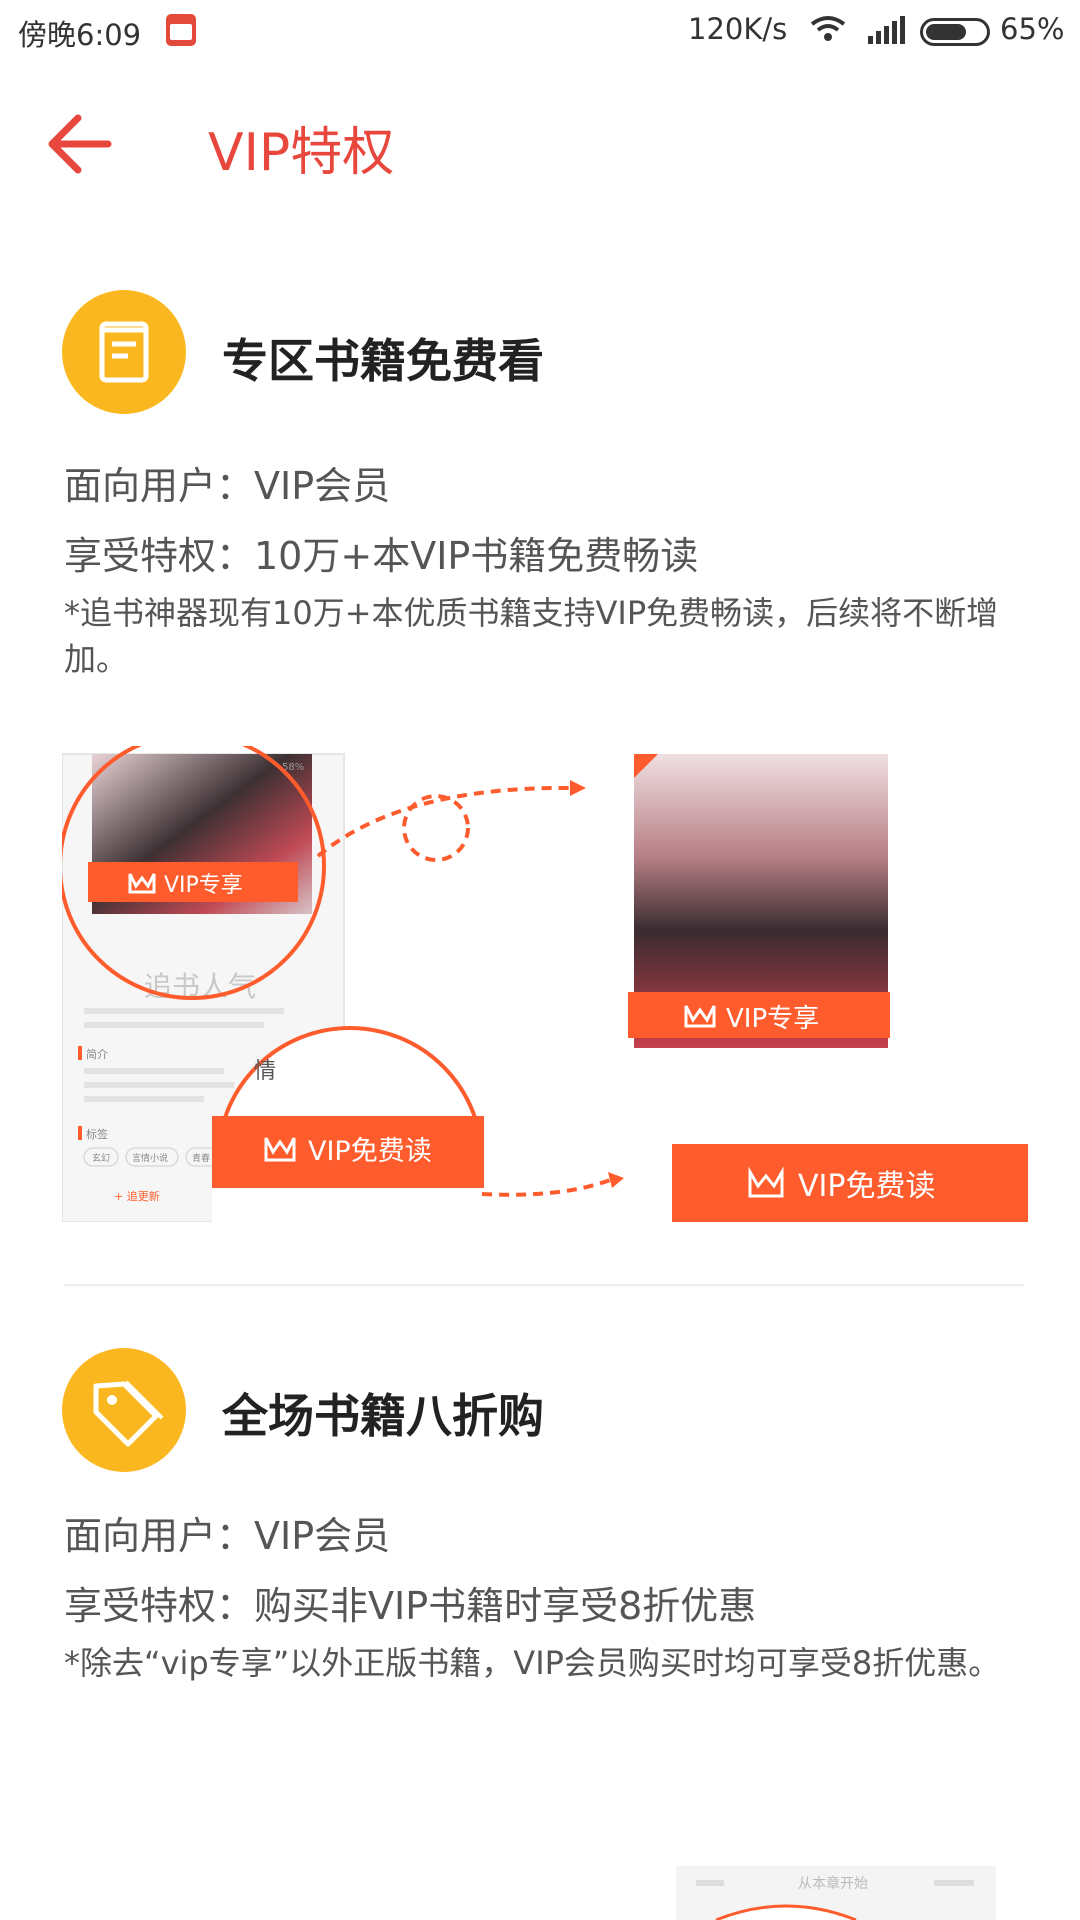 Image resolution: width=1080 pixels, height=1920 pixels. What do you see at coordinates (128, 1413) in the screenshot?
I see `tag-icon` at bounding box center [128, 1413].